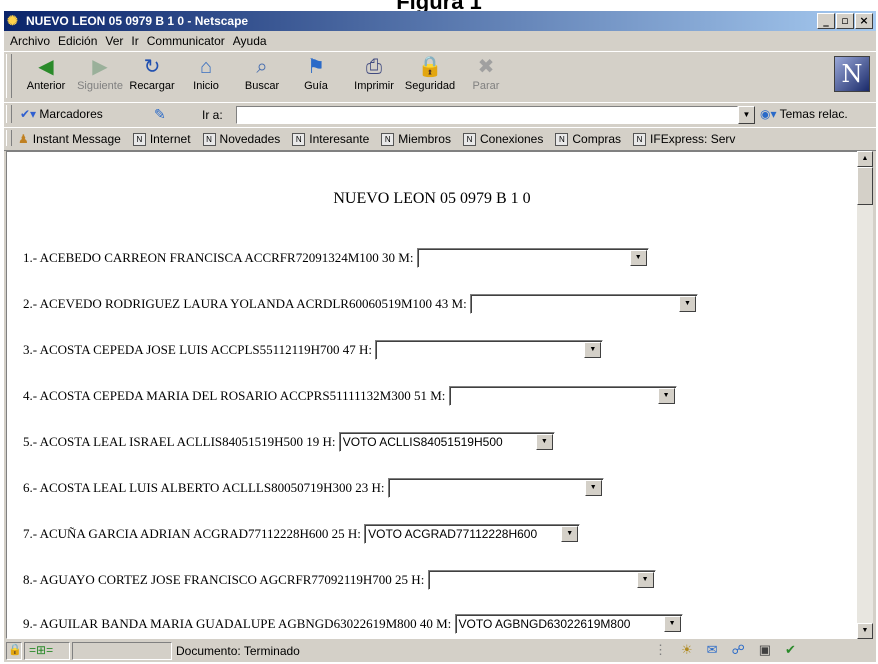  Describe the element at coordinates (186, 41) in the screenshot. I see `menu-communicator: Communicator` at that location.